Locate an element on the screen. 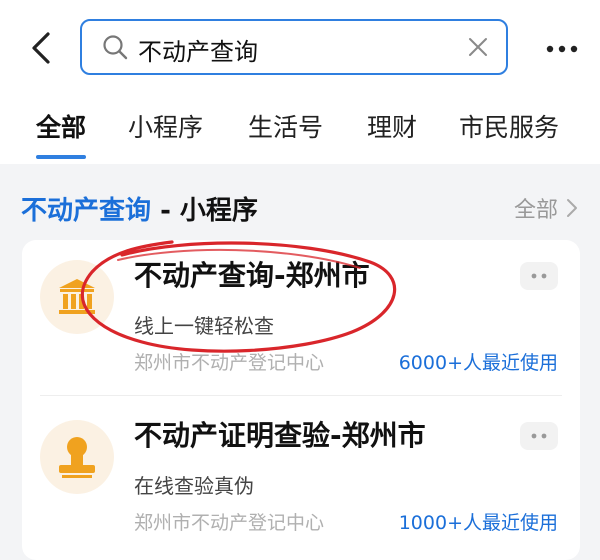 Image resolution: width=600 pixels, height=560 pixels. more-options-icon is located at coordinates (562, 49).